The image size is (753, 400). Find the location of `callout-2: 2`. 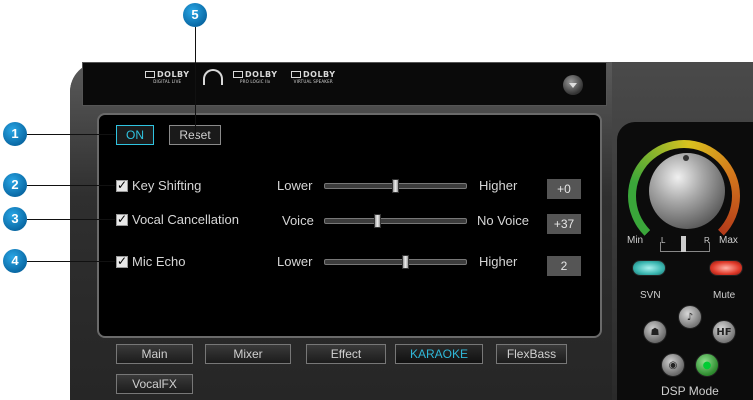

callout-2: 2 is located at coordinates (15, 185).